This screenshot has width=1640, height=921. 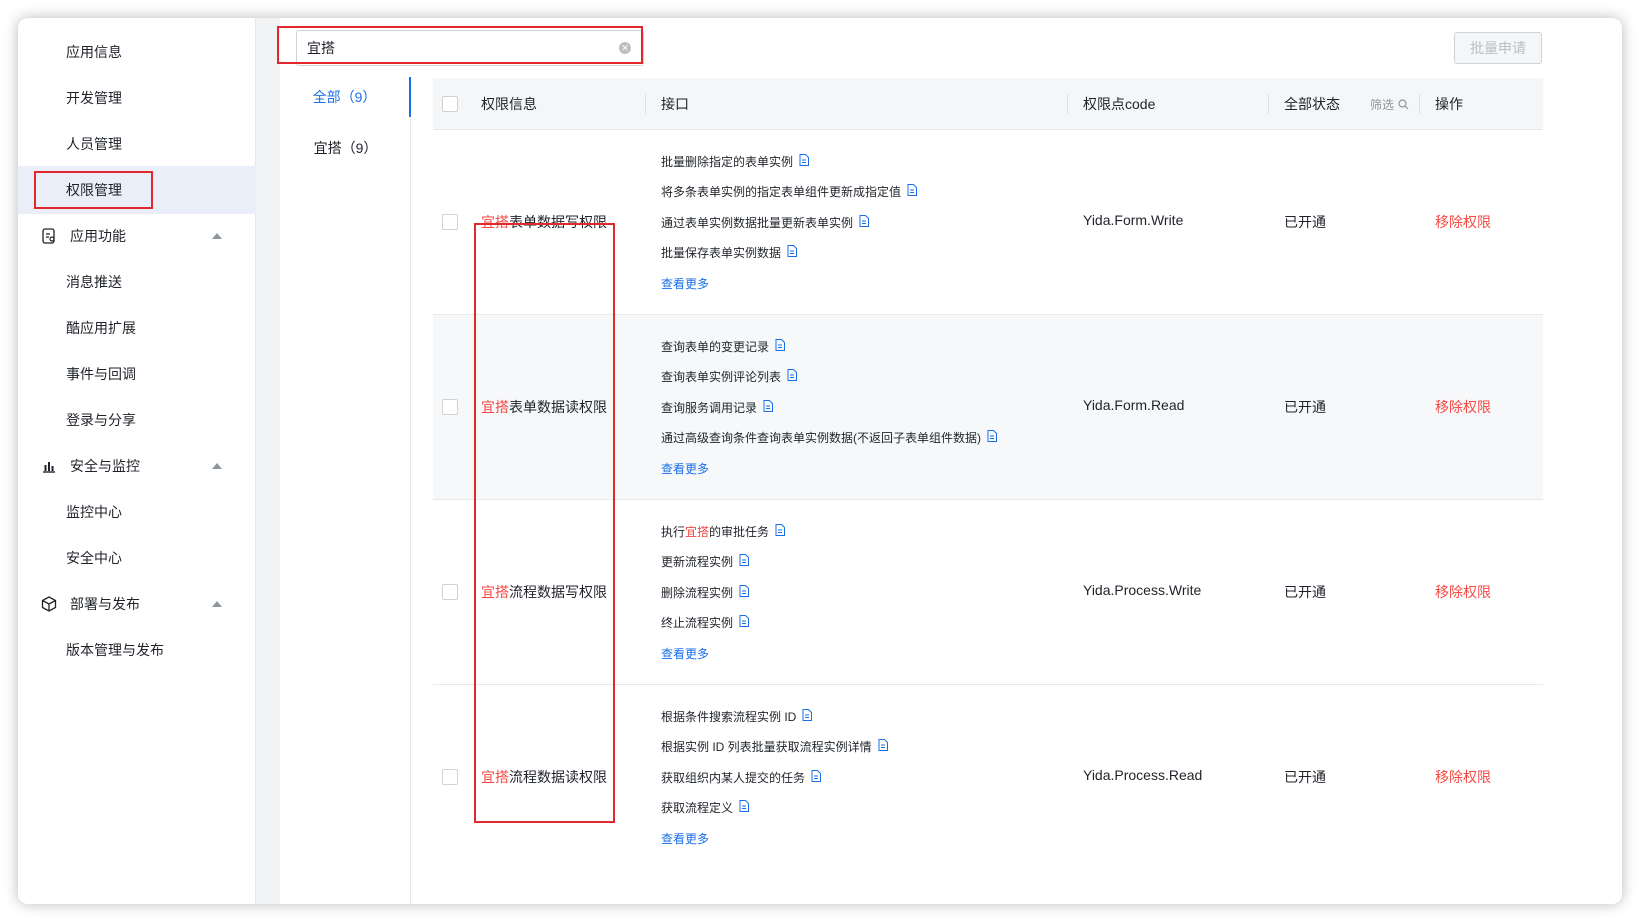 I want to click on sidebar-item-label: 消息推送, so click(x=94, y=282).